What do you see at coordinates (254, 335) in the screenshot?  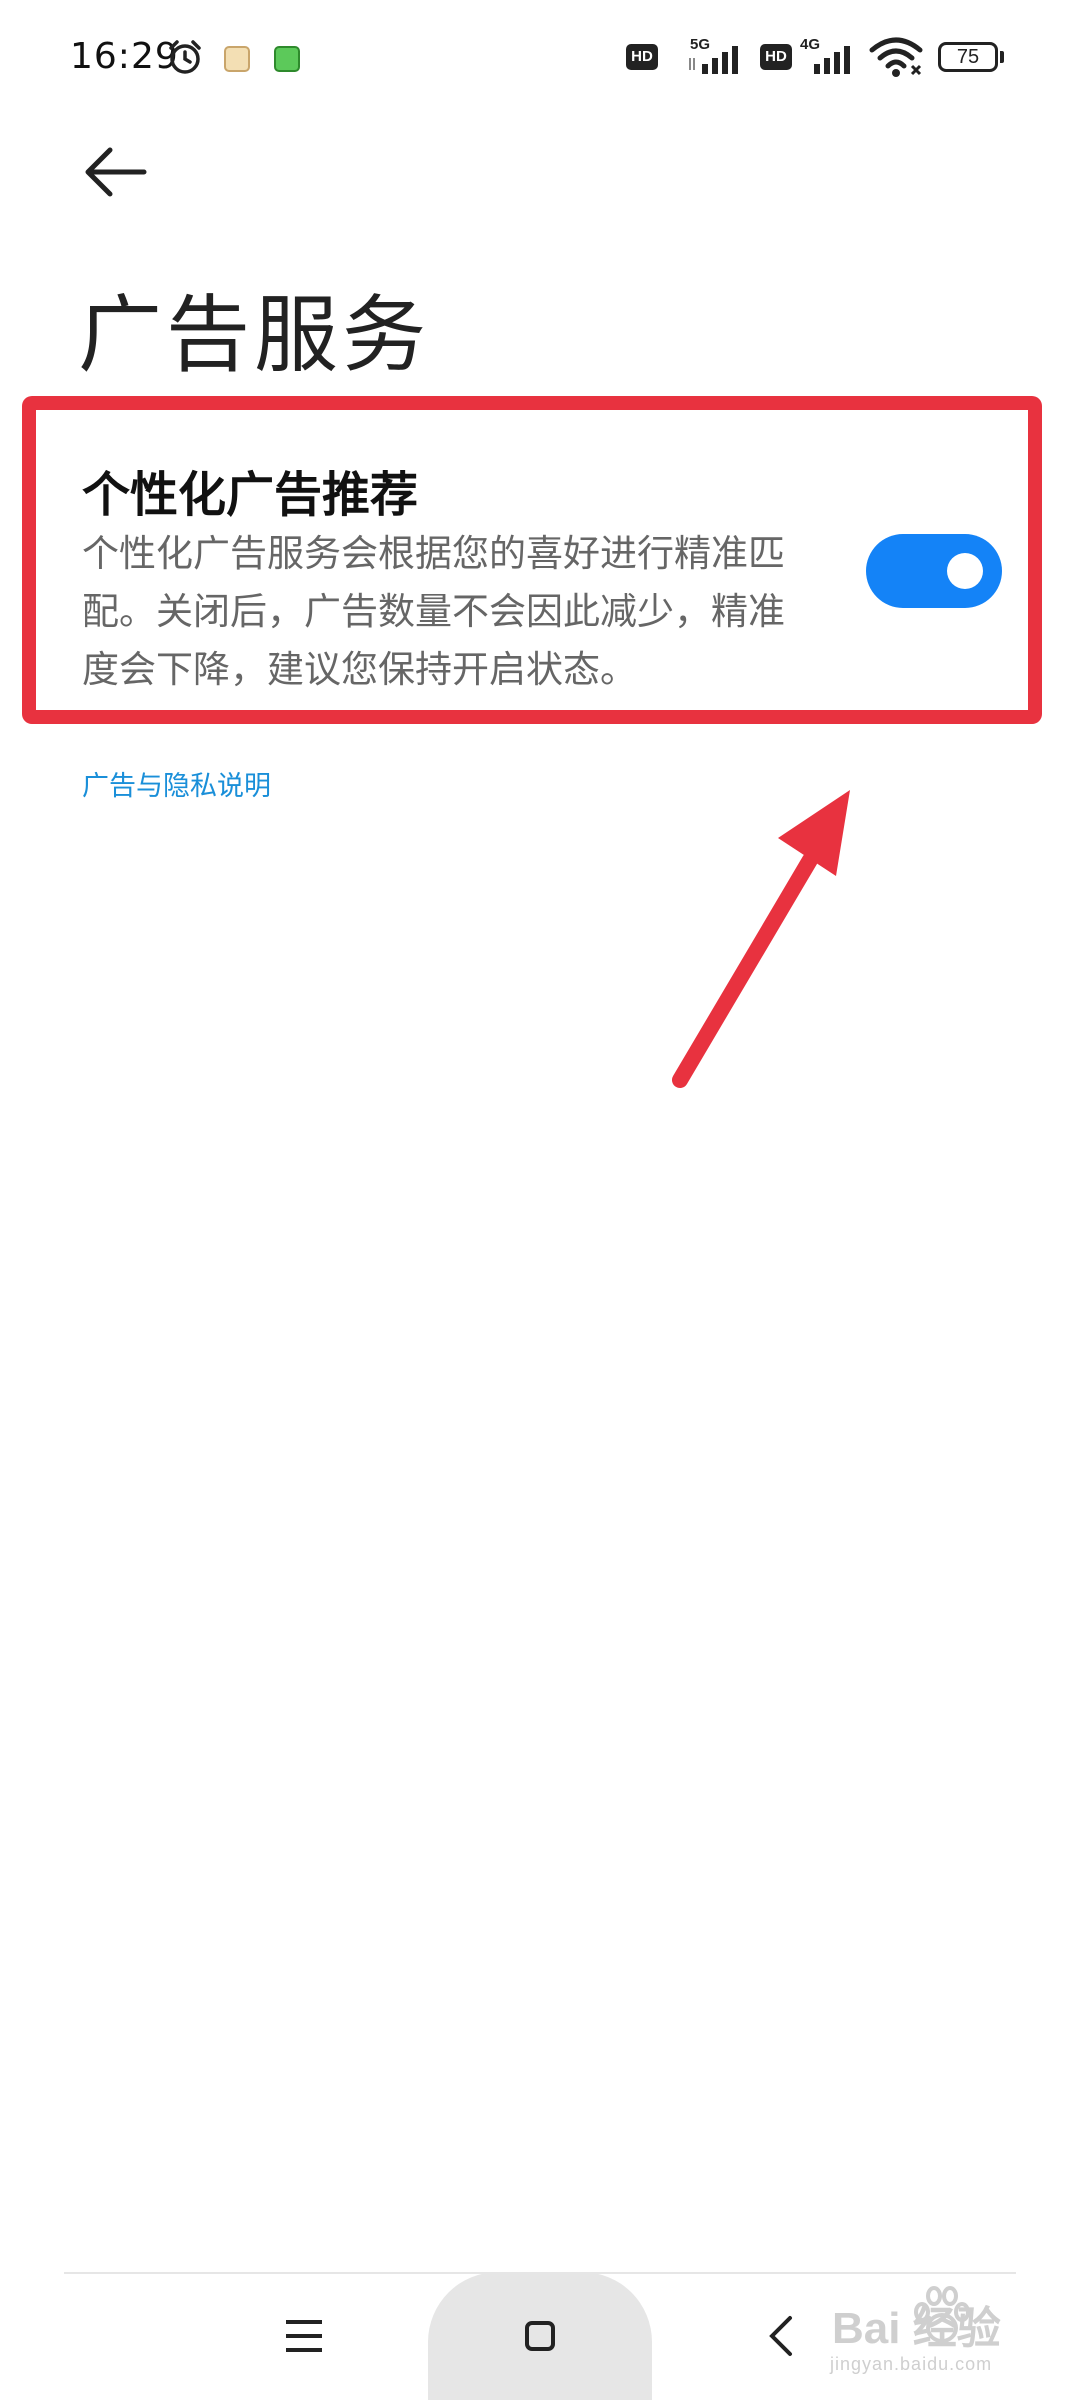 I see `page-title: 广告服务` at bounding box center [254, 335].